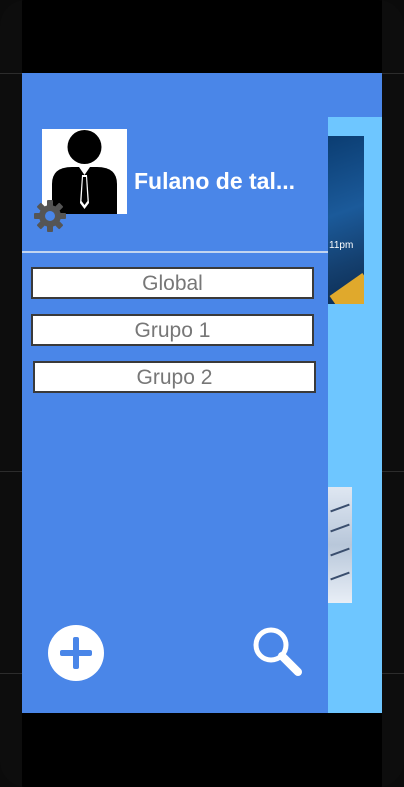  What do you see at coordinates (172, 283) in the screenshot?
I see `group-global-button: Global` at bounding box center [172, 283].